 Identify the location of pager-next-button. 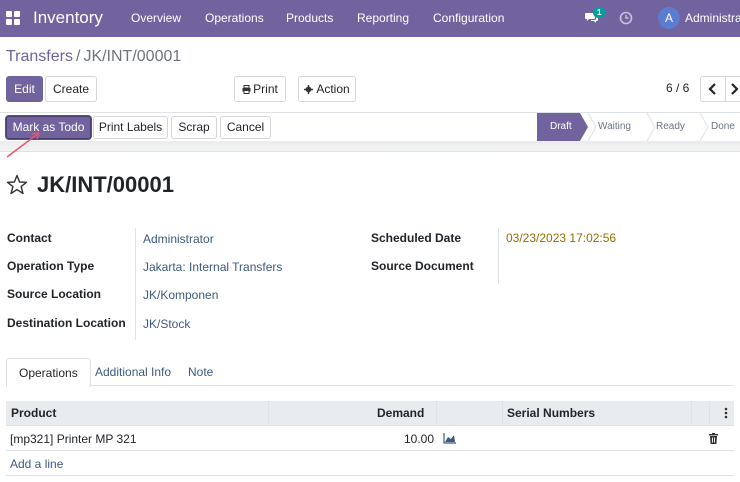
(732, 89).